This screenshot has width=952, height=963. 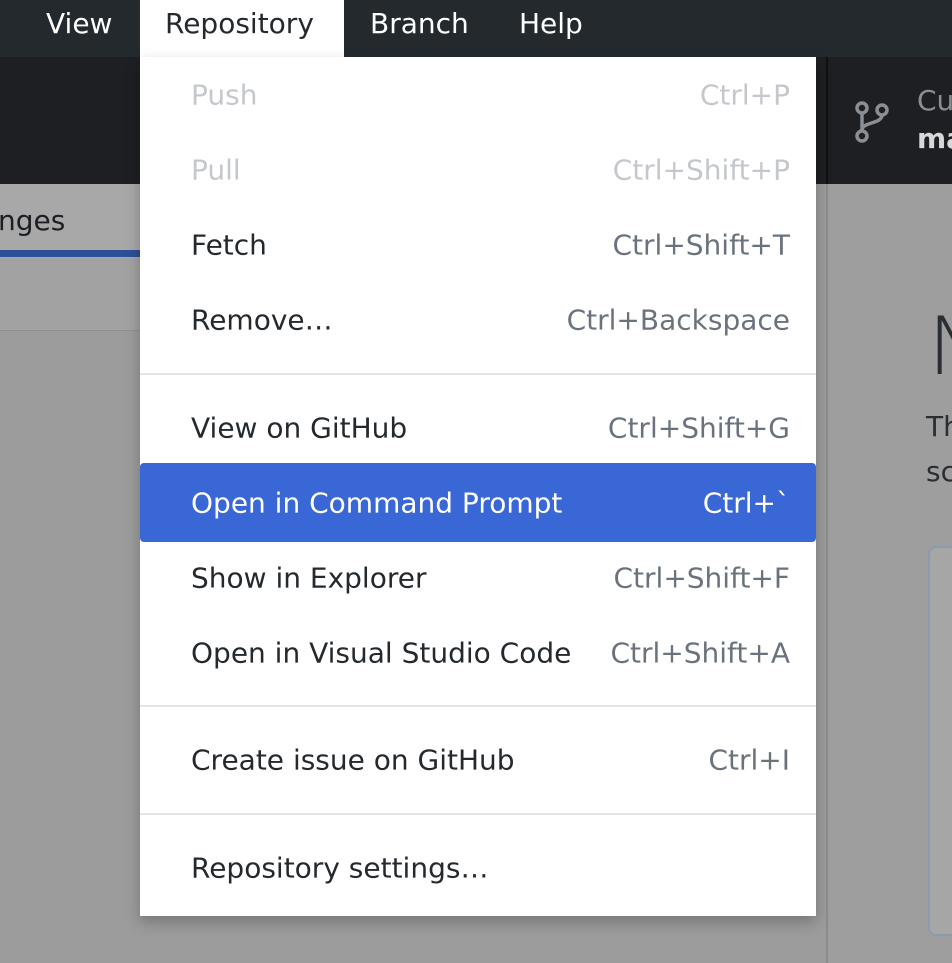 I want to click on menu-item-shortcut: Ctrl+Shift+G, so click(x=698, y=427).